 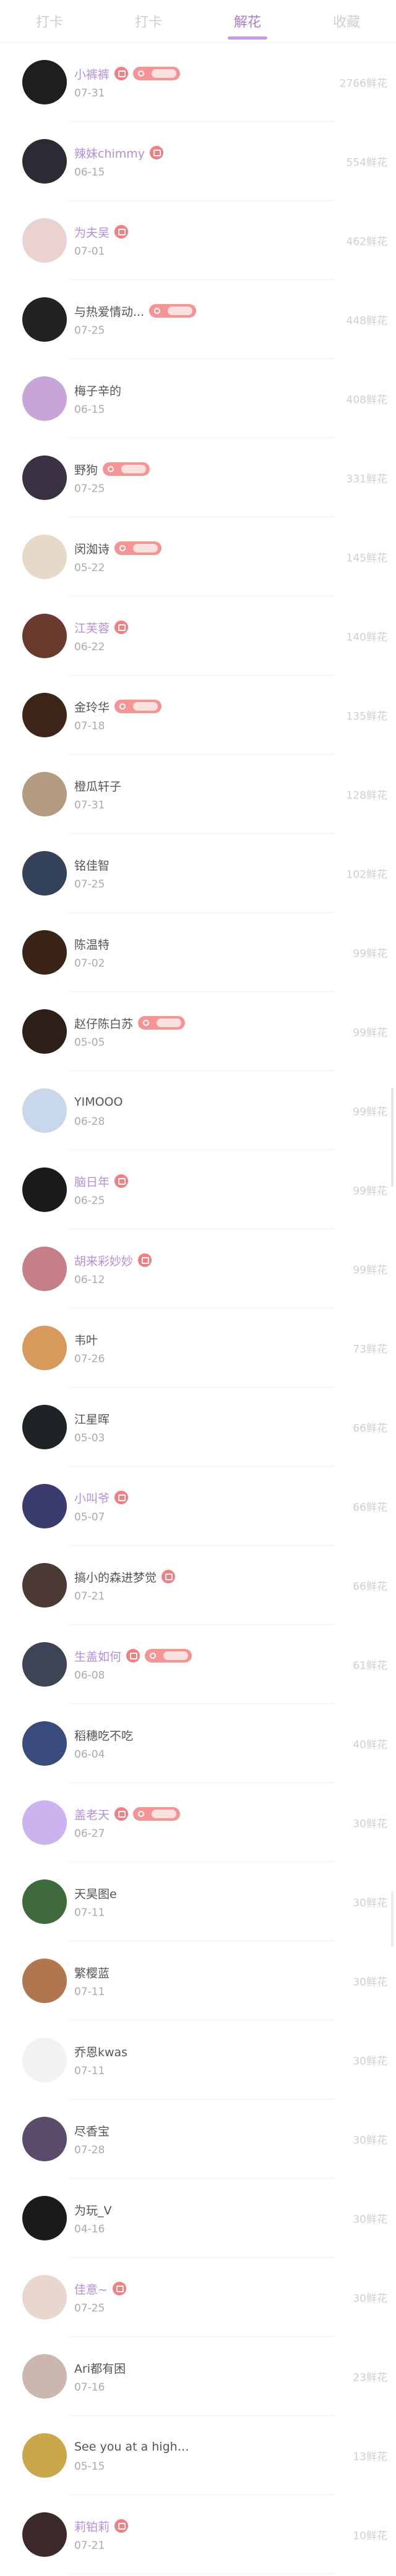 What do you see at coordinates (198, 715) in the screenshot?
I see `list-item: 金玲华 07-18 135鲜花` at bounding box center [198, 715].